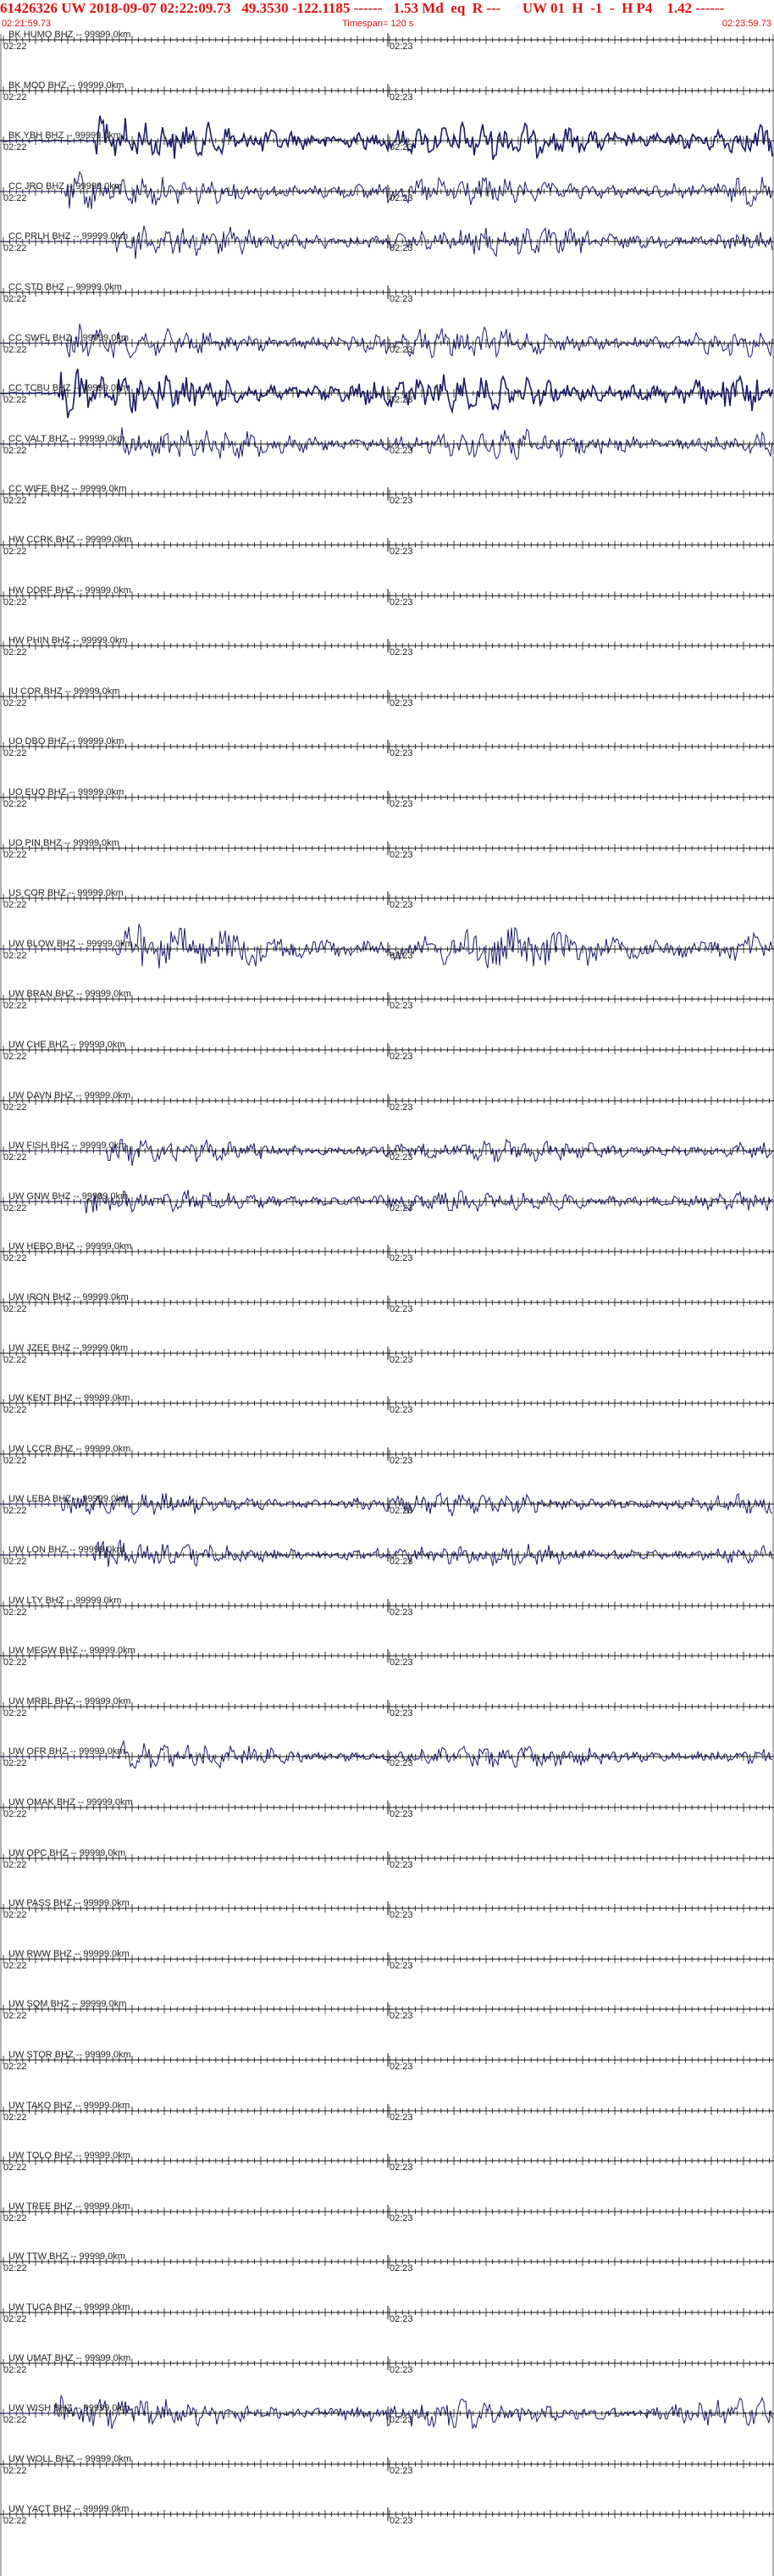 The image size is (774, 2576). I want to click on station-label: UW KENT BHZ -- 99999.0km, so click(69, 1398).